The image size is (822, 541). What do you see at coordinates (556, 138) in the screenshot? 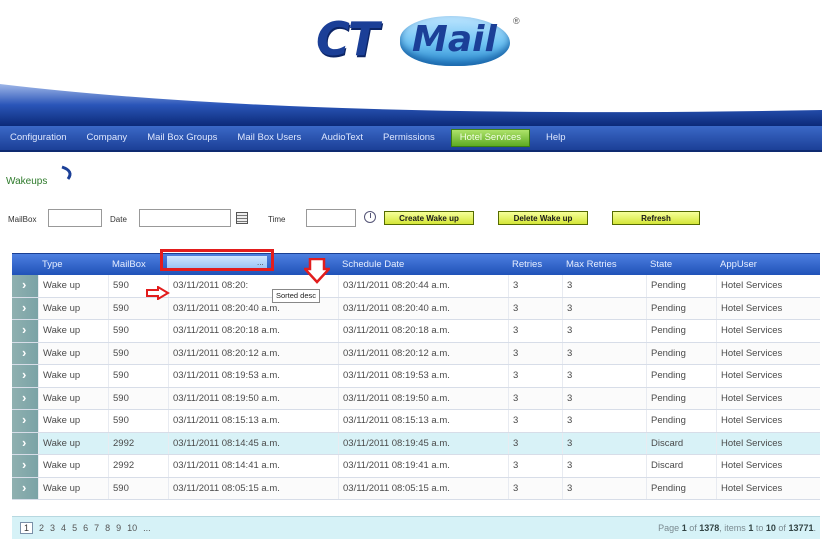
I see `nav-item-help: Help` at bounding box center [556, 138].